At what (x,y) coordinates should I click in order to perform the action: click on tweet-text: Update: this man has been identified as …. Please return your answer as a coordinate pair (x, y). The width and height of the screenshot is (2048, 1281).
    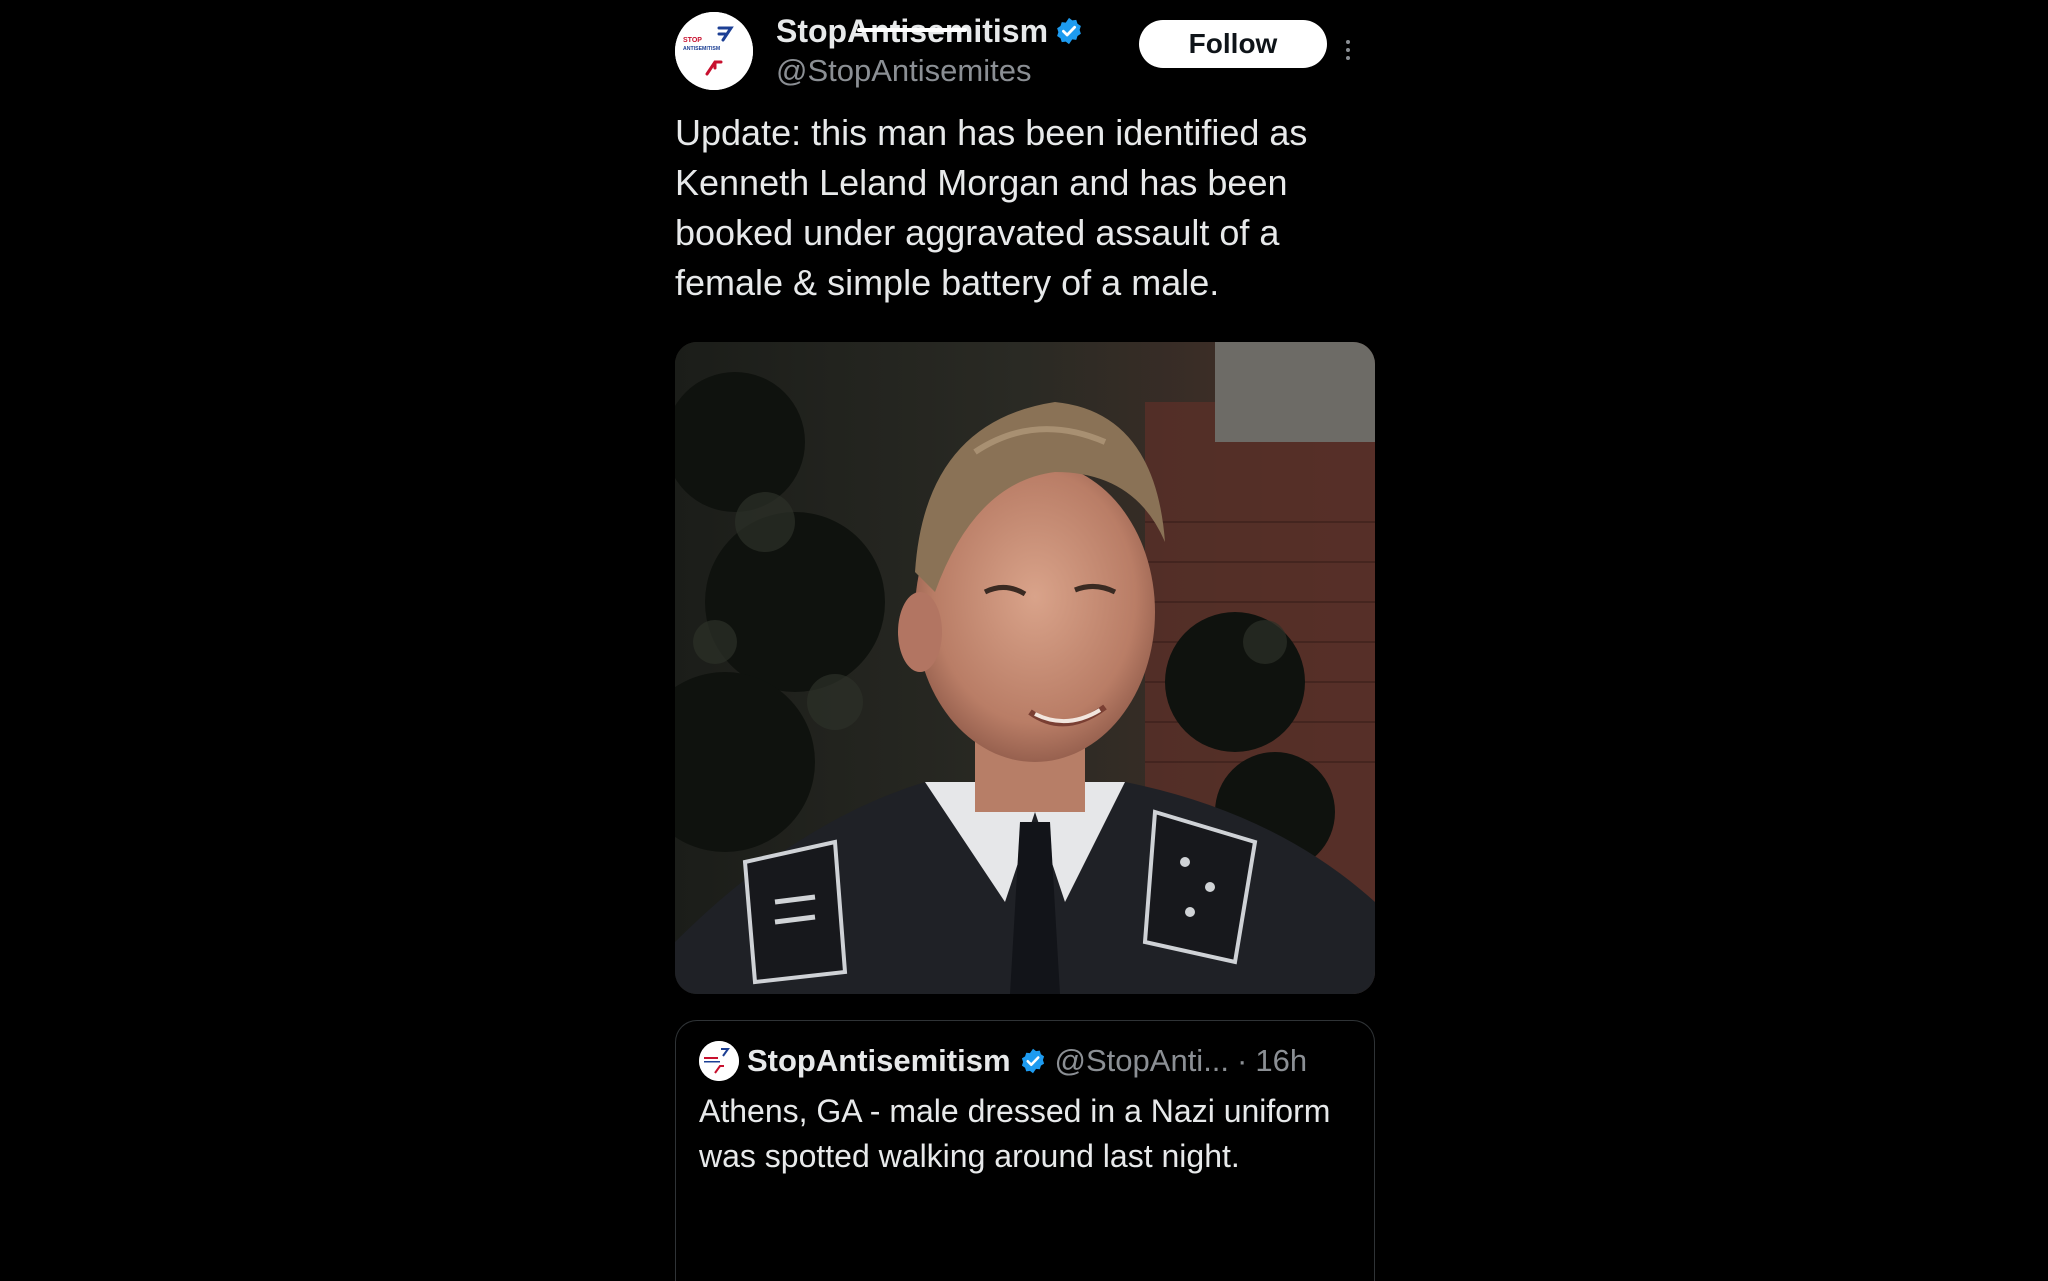
    Looking at the image, I should click on (991, 207).